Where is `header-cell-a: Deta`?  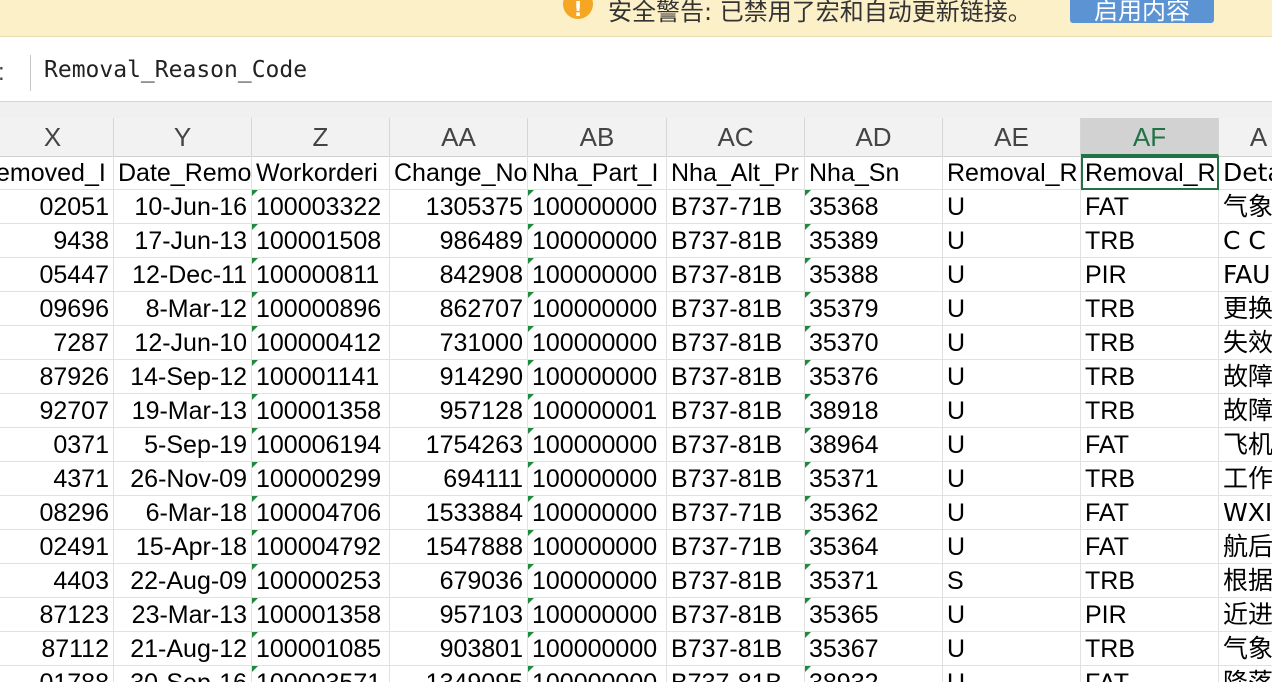
header-cell-a: Deta is located at coordinates (1245, 173).